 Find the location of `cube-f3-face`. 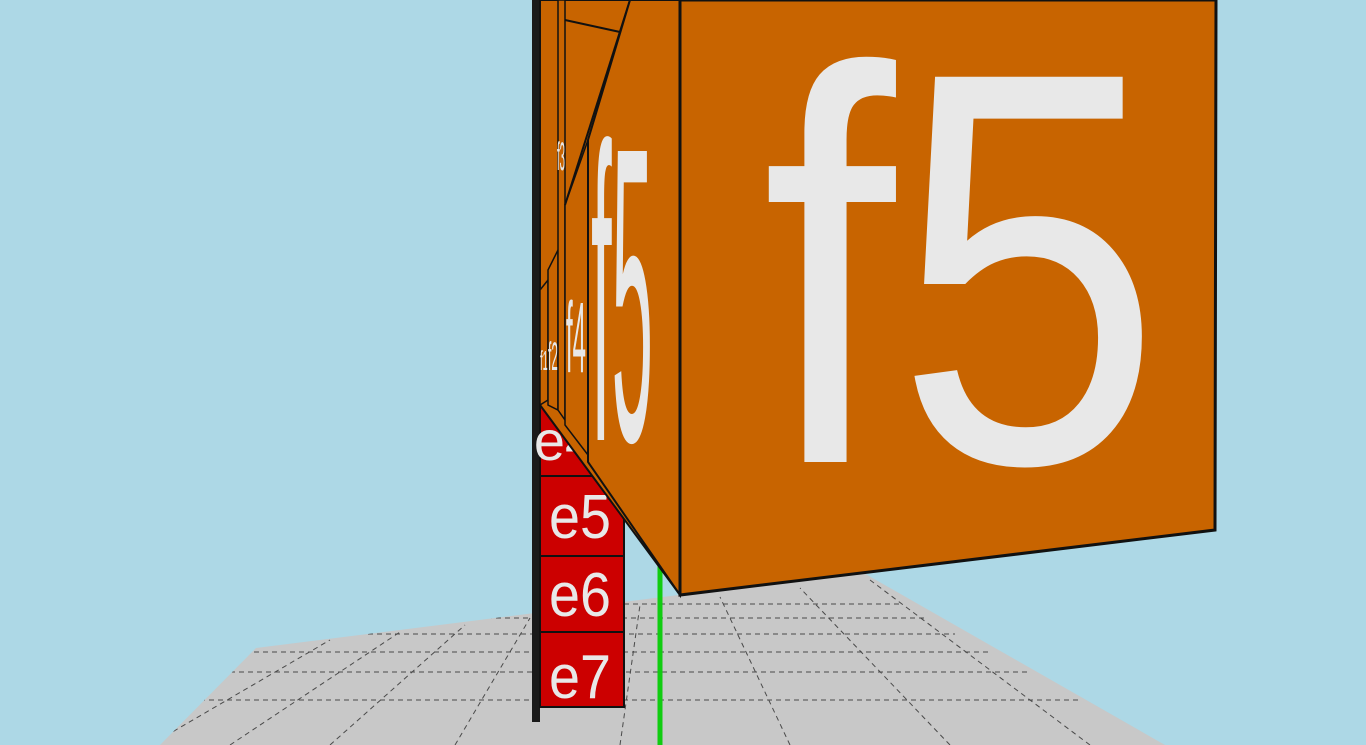

cube-f3-face is located at coordinates (561, 211).